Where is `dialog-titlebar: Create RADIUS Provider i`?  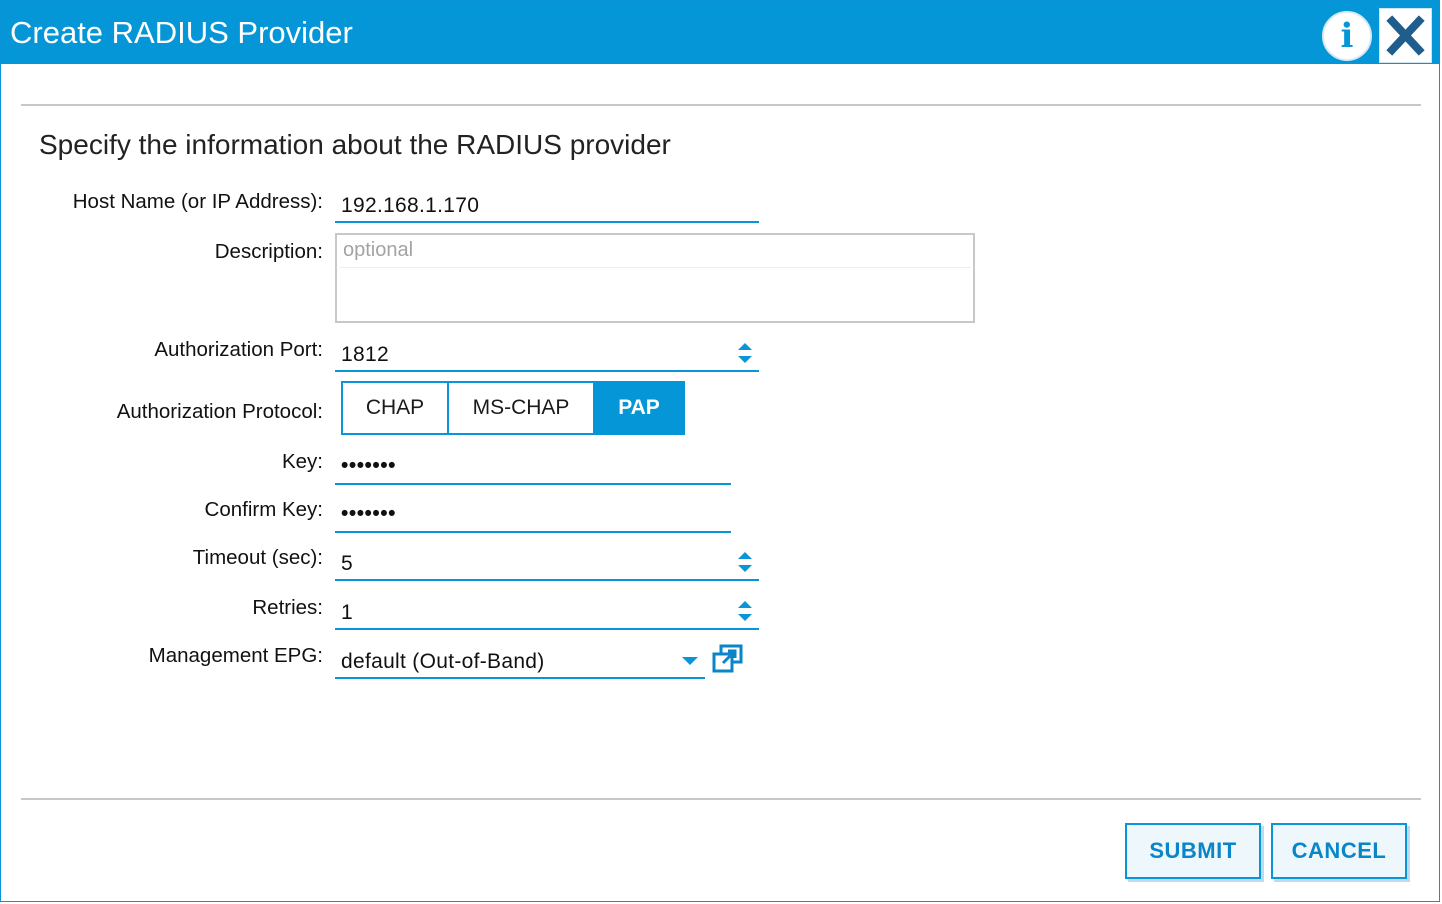
dialog-titlebar: Create RADIUS Provider i is located at coordinates (720, 32).